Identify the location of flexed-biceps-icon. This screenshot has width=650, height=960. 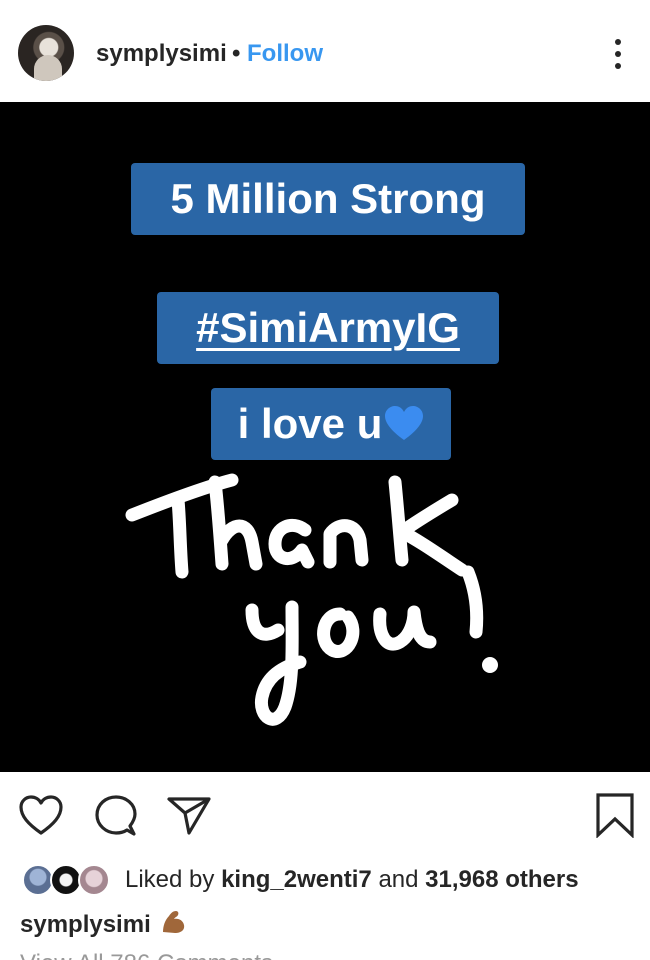
(173, 922).